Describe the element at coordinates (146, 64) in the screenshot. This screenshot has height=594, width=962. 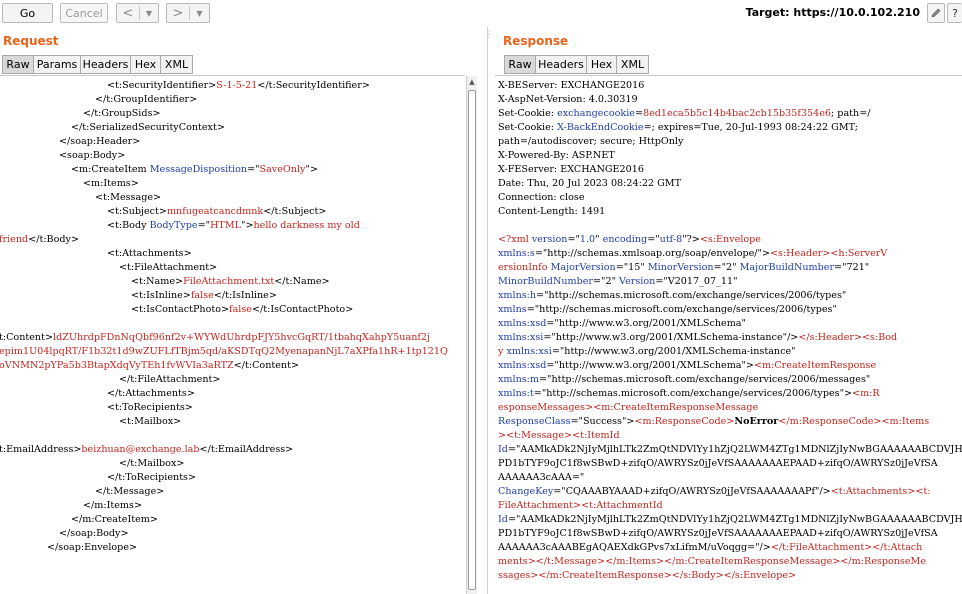
I see `request-tab-hex: Hex` at that location.